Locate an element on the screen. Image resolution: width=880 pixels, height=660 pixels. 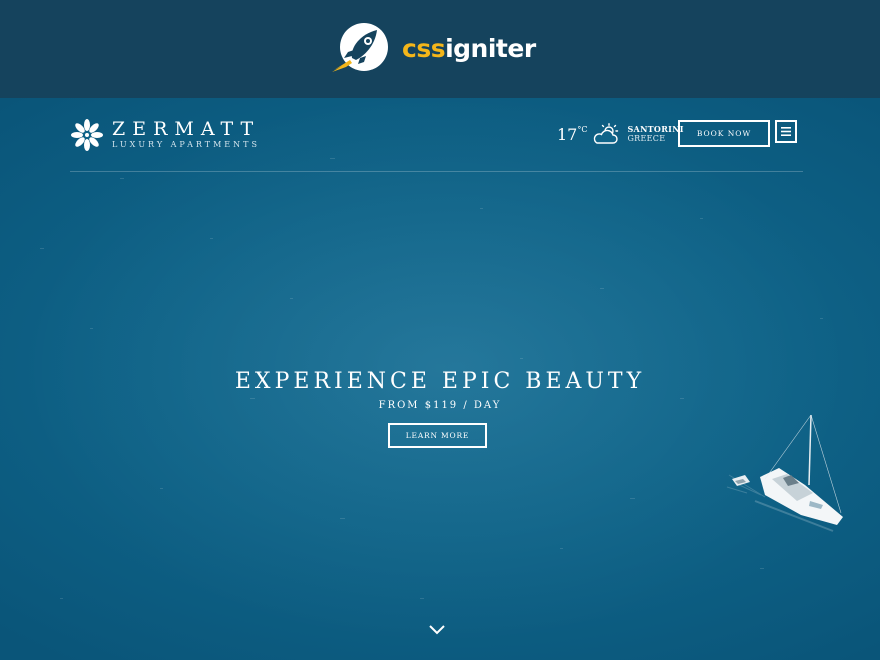
cssigniter-brand: cssigniter is located at coordinates (433, 48).